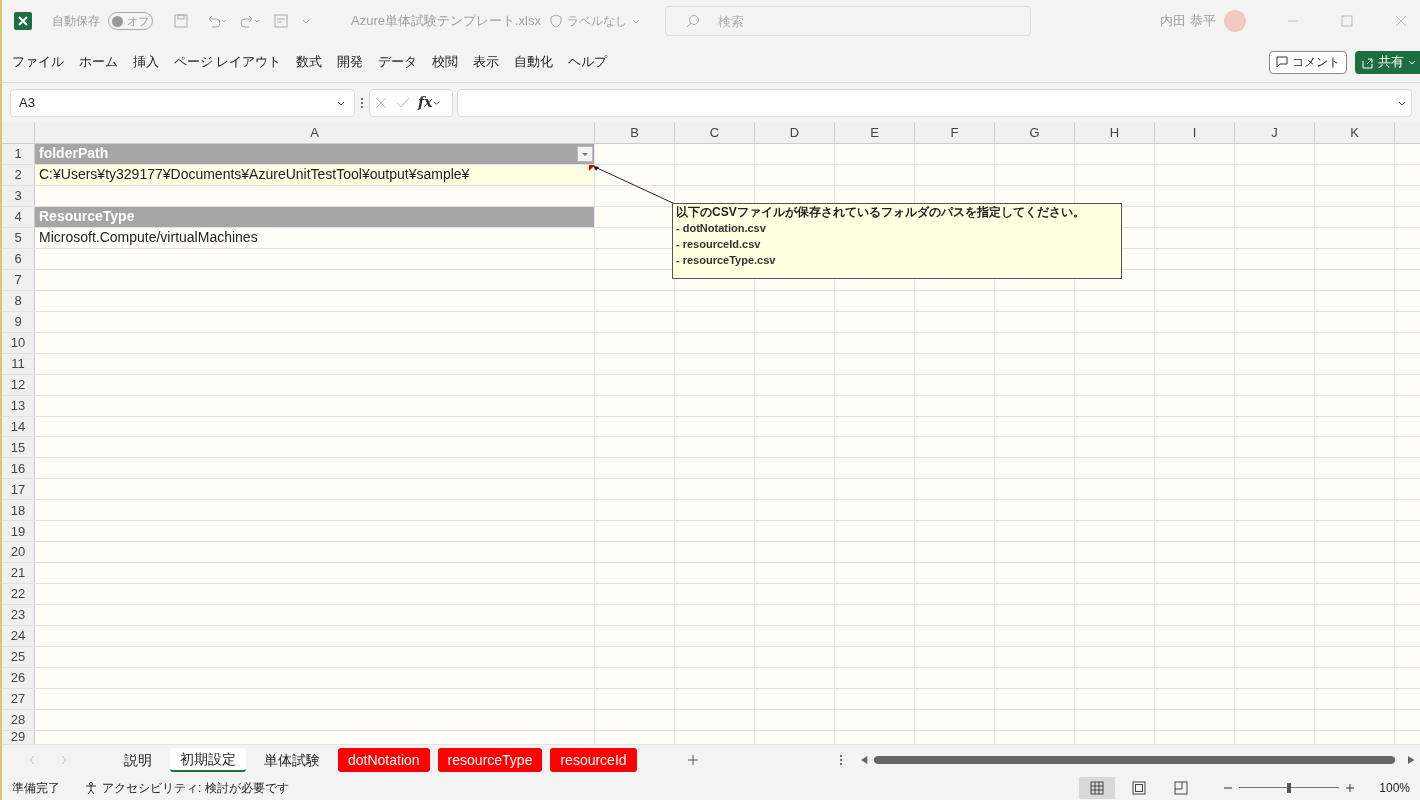  What do you see at coordinates (490, 760) in the screenshot?
I see `sheet-tab: resourceType` at bounding box center [490, 760].